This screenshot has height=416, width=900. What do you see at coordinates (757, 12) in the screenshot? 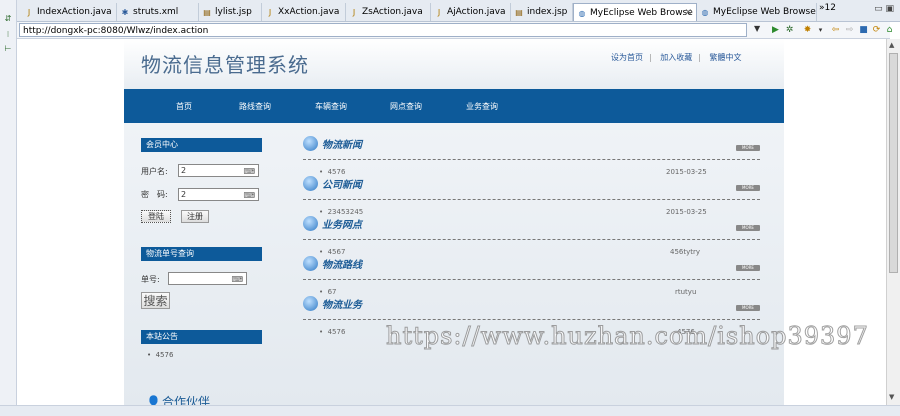
I see `tab-web-browser: ◍ MyEclipse Web Browse` at bounding box center [757, 12].